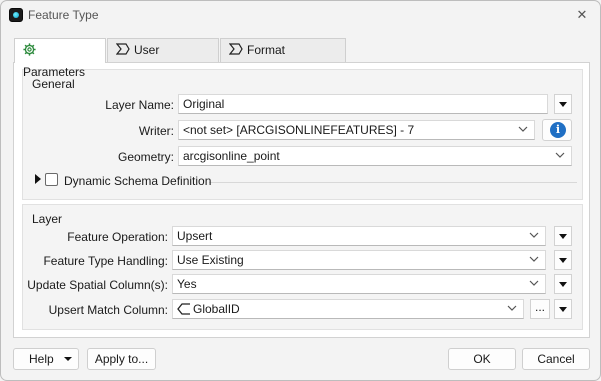 The height and width of the screenshot is (381, 601). What do you see at coordinates (348, 309) in the screenshot?
I see `upsert-match-select: GlobalID` at bounding box center [348, 309].